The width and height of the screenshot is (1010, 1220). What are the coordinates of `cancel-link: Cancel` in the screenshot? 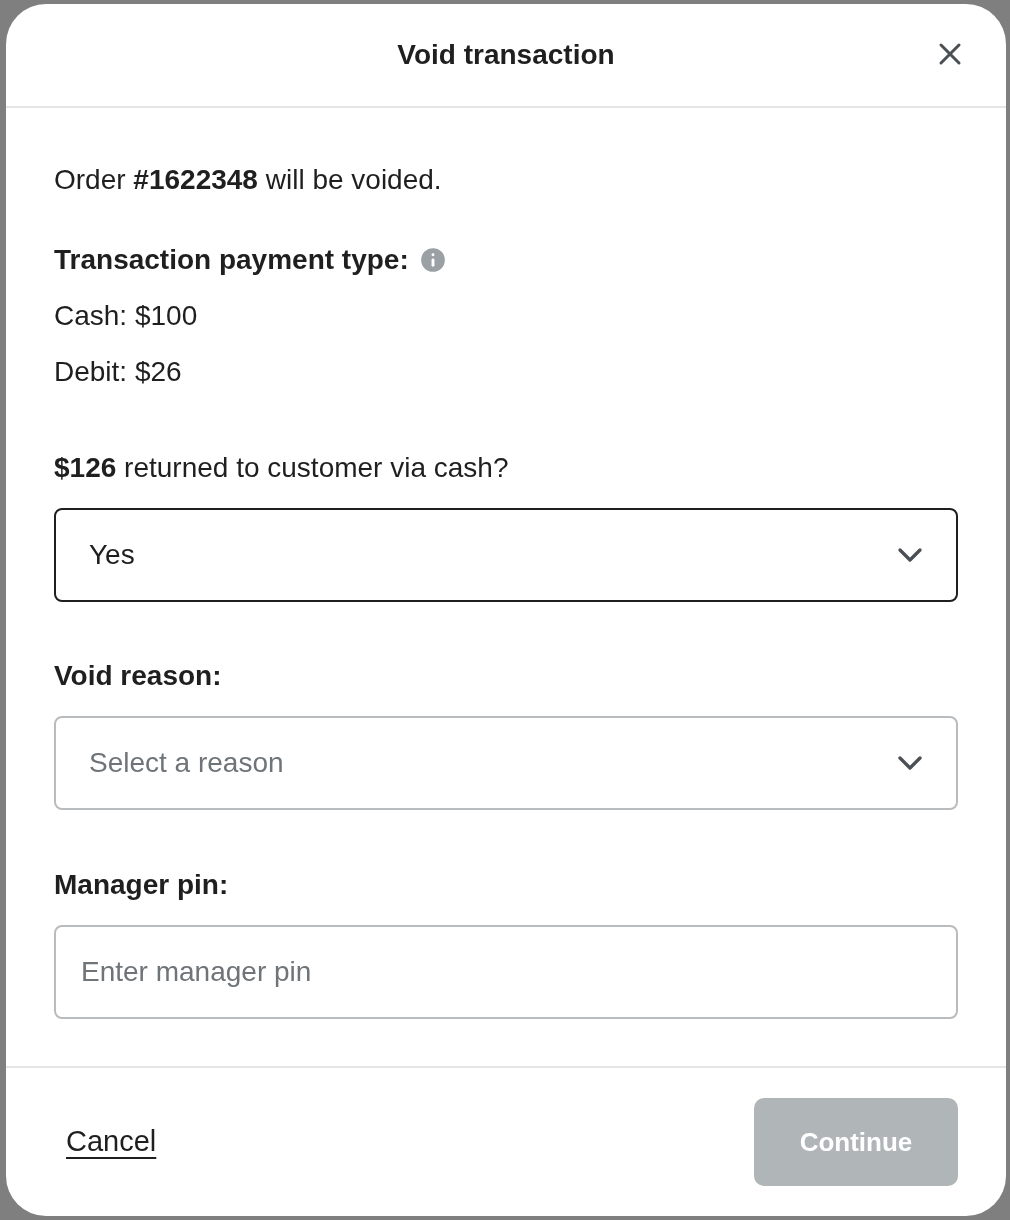 It's located at (111, 1142).